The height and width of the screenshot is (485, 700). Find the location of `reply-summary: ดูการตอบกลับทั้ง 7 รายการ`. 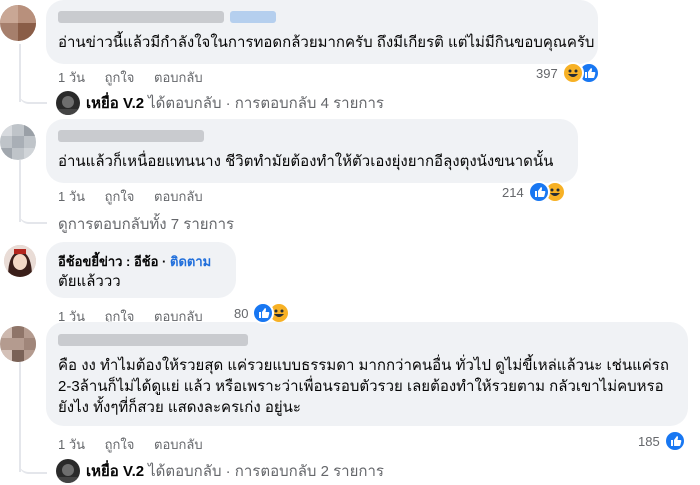

reply-summary: ดูการตอบกลับทั้ง 7 รายการ is located at coordinates (146, 224).